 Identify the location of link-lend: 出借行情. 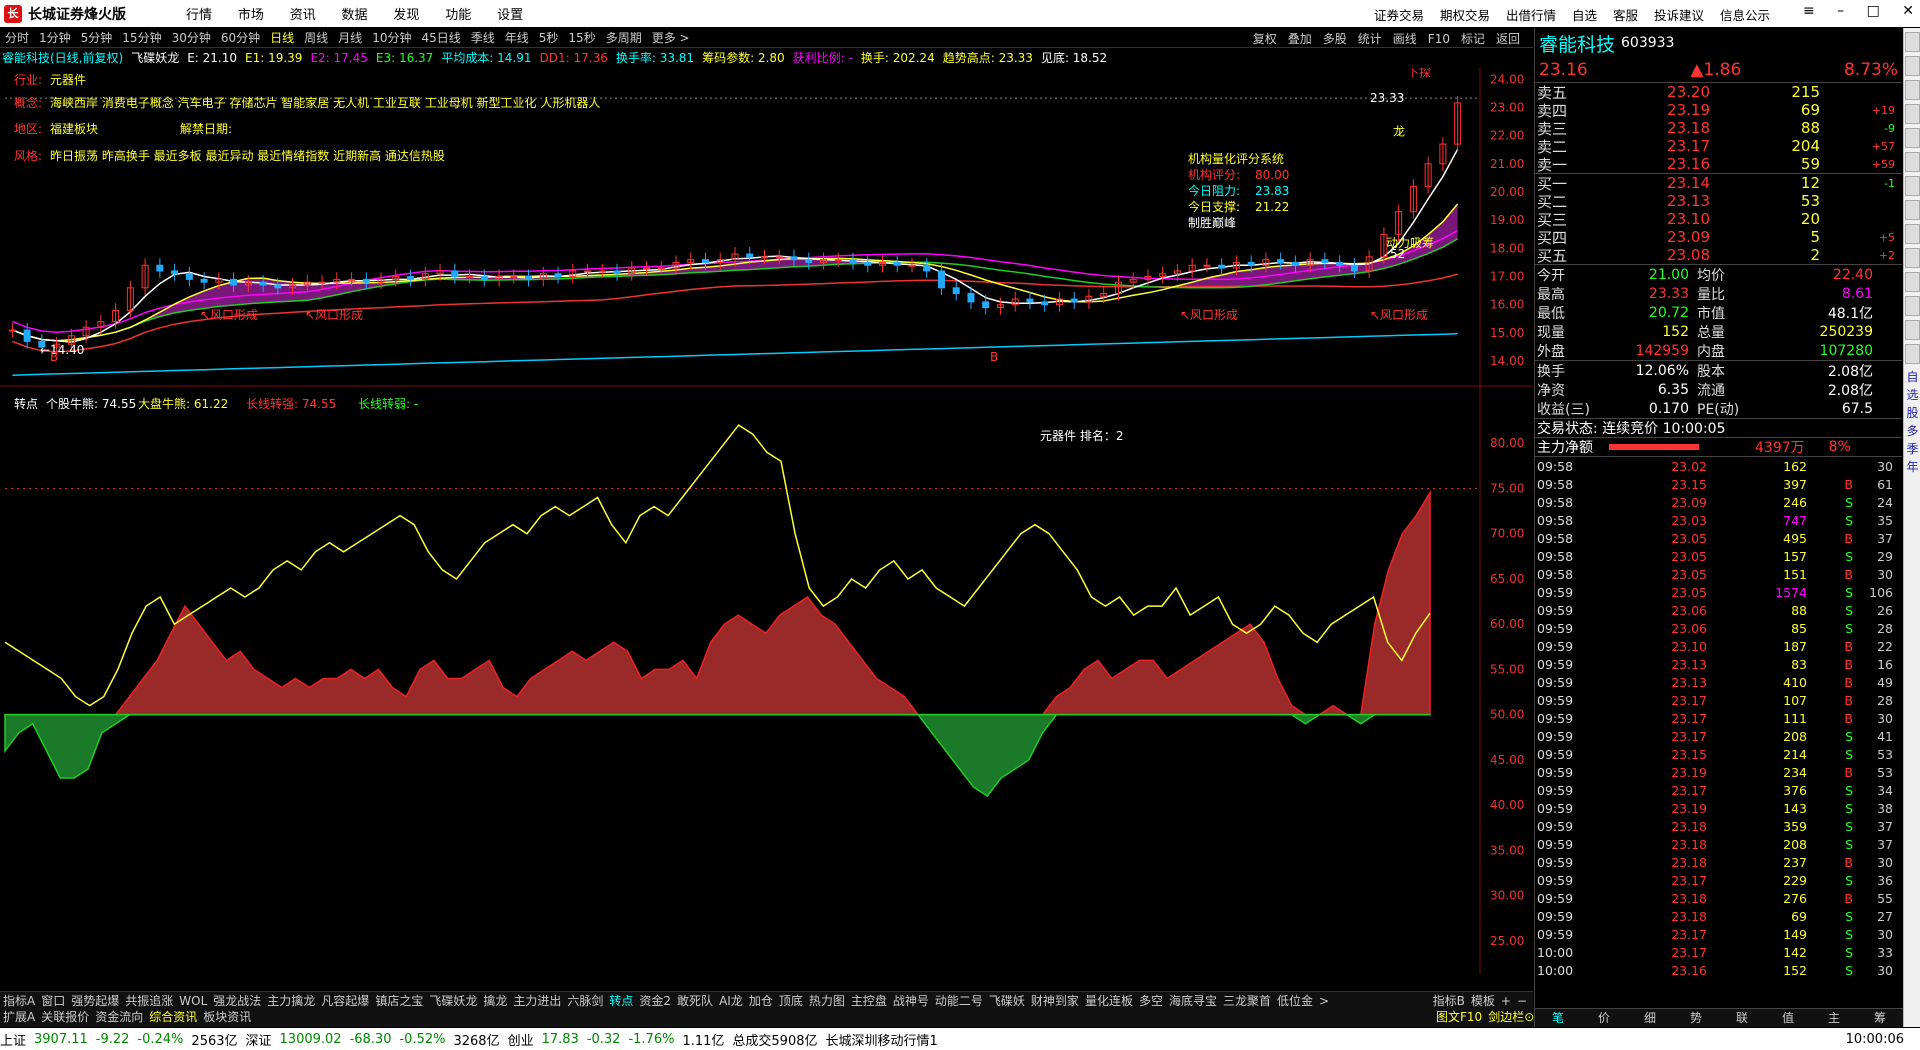
(1531, 15).